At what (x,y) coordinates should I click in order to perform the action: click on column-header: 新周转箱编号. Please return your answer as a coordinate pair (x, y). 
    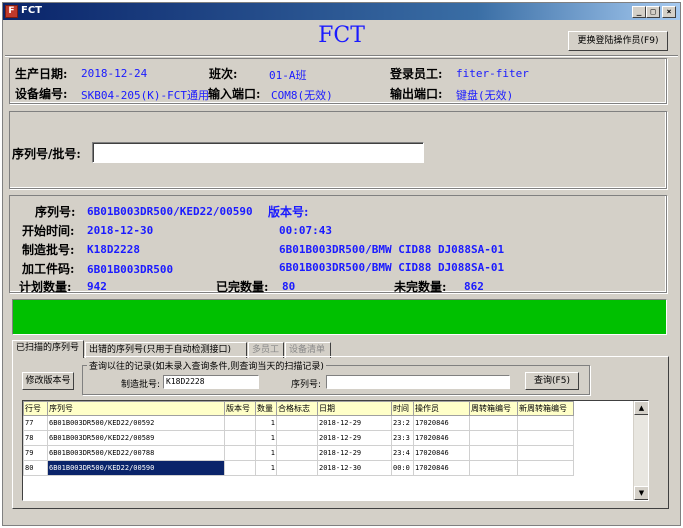
    Looking at the image, I should click on (545, 408).